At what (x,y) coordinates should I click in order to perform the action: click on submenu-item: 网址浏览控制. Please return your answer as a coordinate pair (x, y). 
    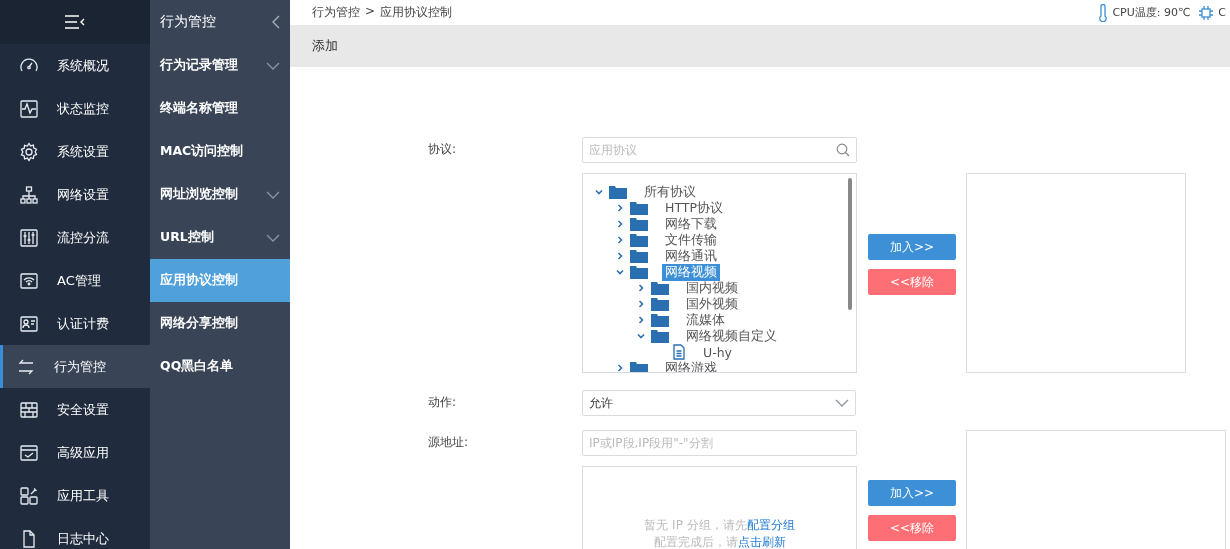
    Looking at the image, I should click on (220, 194).